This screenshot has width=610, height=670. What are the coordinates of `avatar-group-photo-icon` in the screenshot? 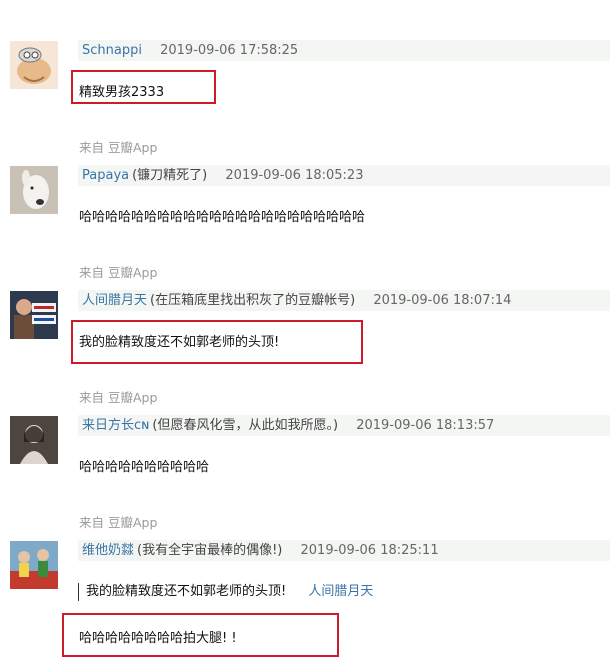 It's located at (34, 565).